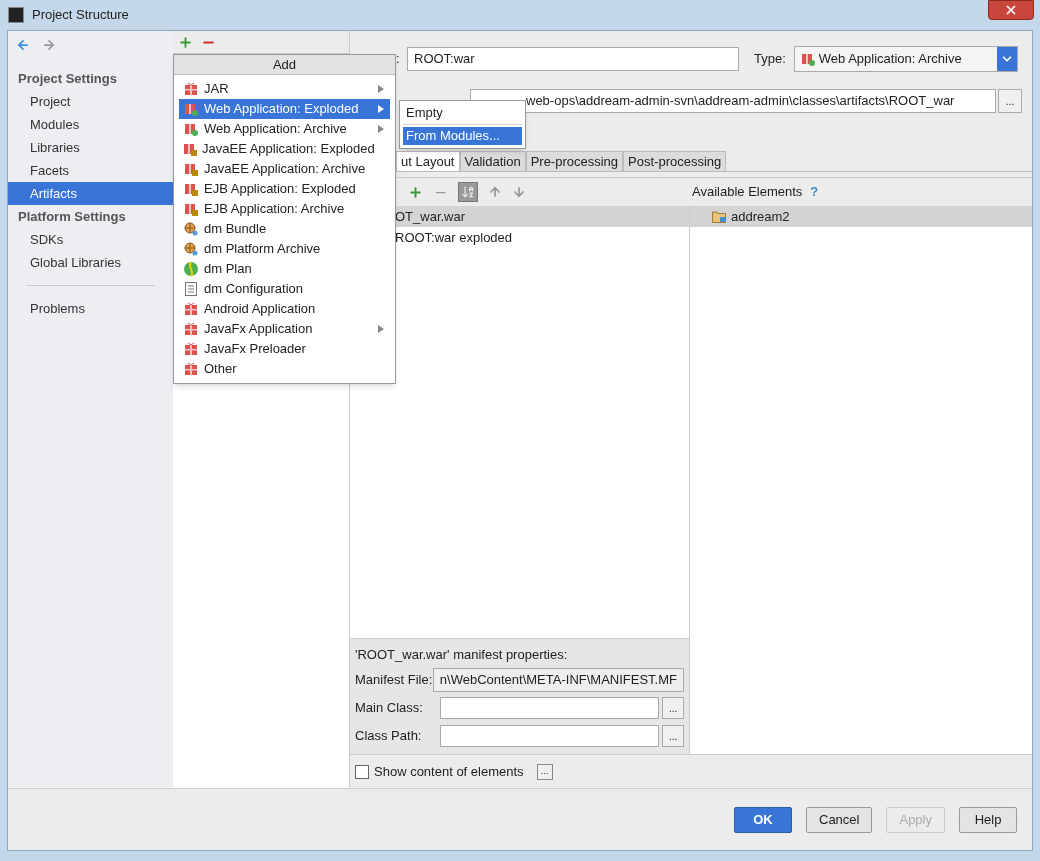 This screenshot has width=1040, height=861. I want to click on tab: Pre-processing, so click(574, 161).